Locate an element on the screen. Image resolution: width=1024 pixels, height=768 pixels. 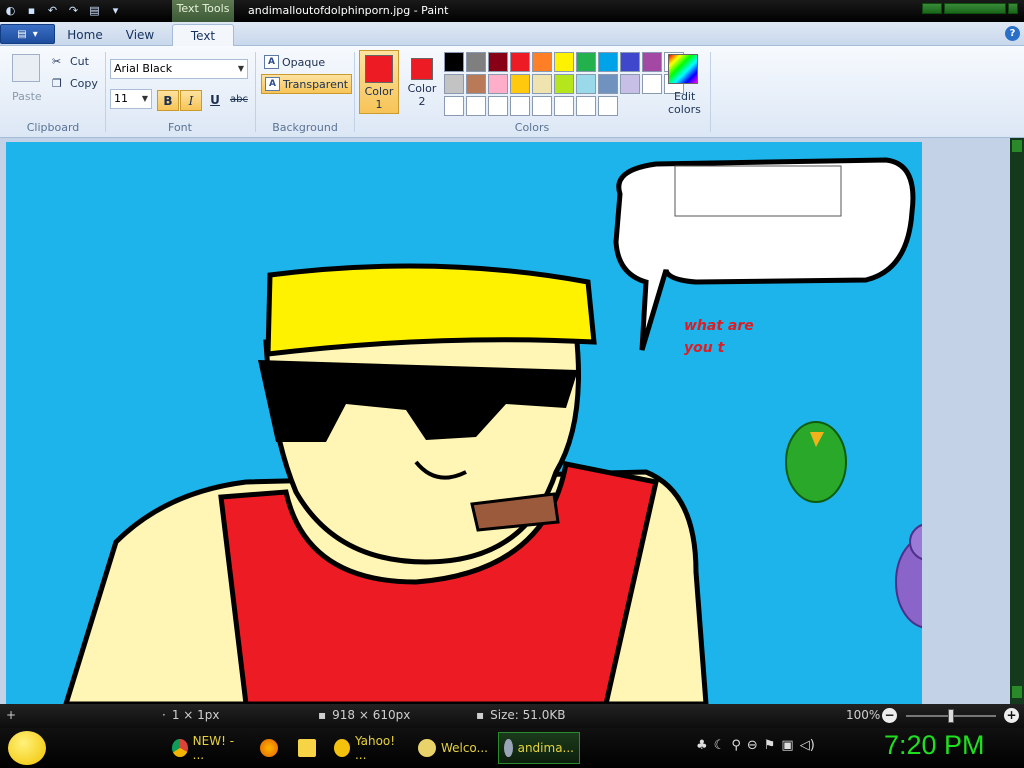
copy-icon: ❐ is located at coordinates (57, 83).